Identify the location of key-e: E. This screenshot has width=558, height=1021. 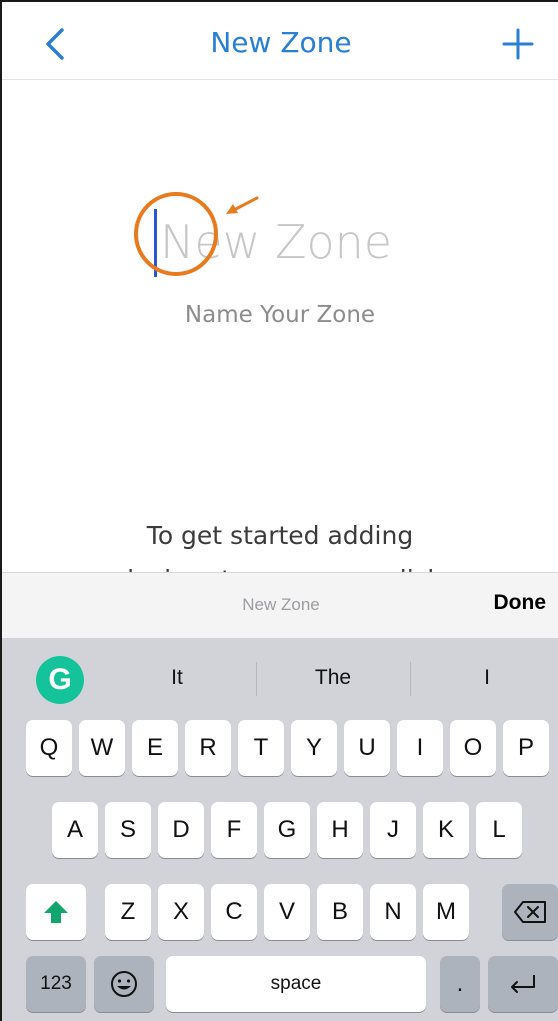
(155, 748).